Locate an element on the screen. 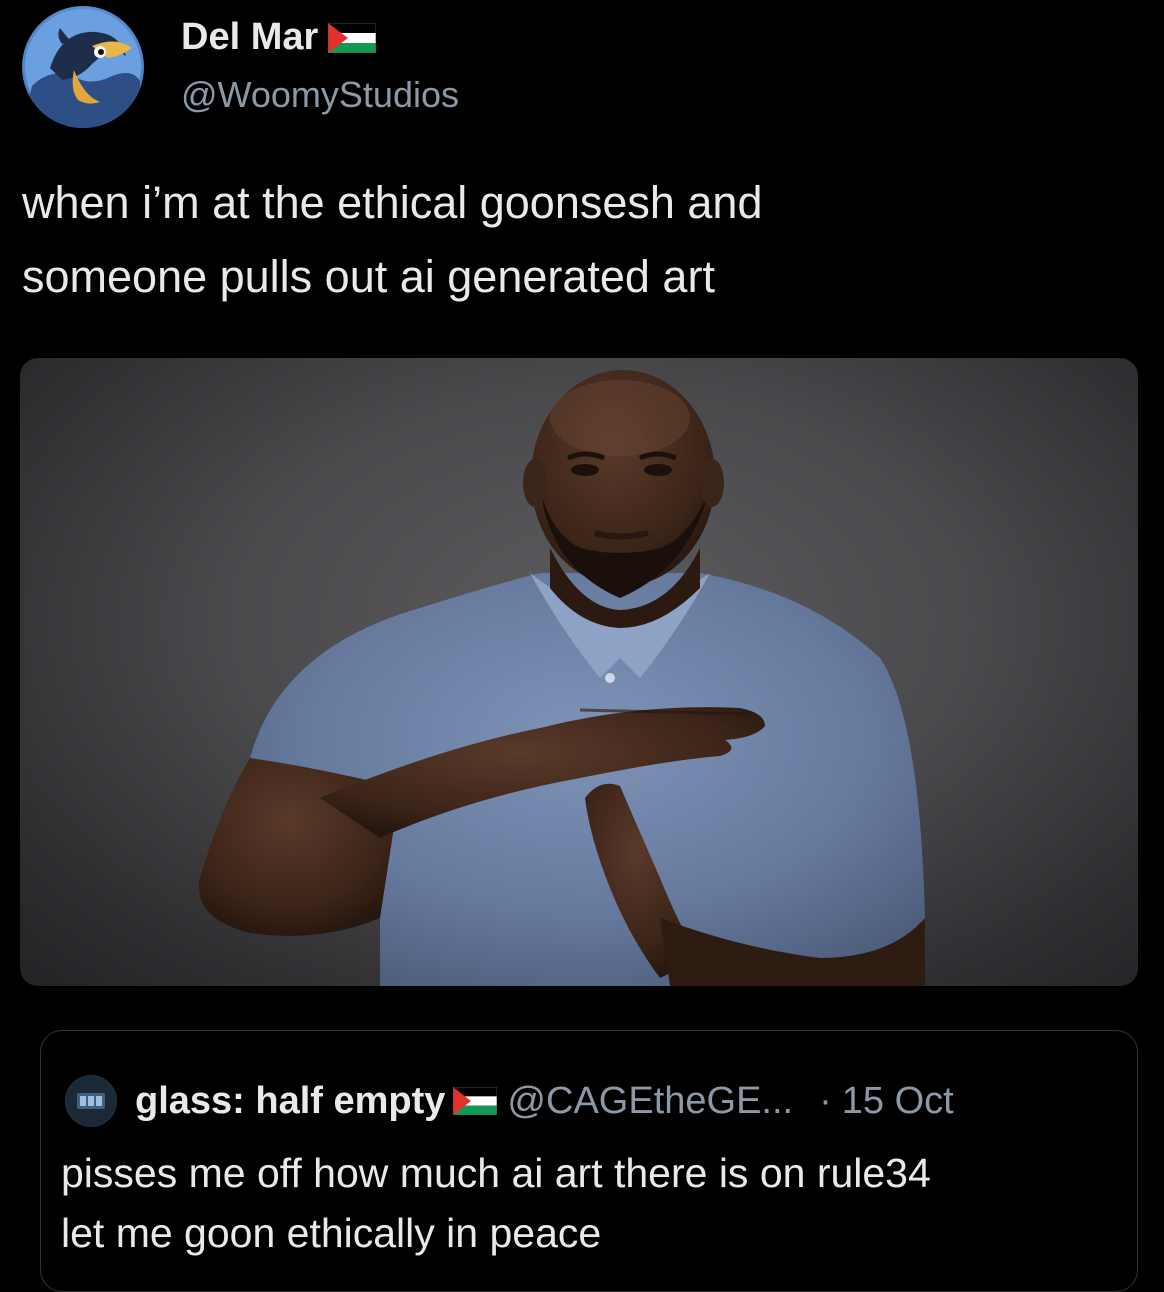 This screenshot has height=1292, width=1164. tweet-text-line: someone pulls out ai generated art is located at coordinates (368, 276).